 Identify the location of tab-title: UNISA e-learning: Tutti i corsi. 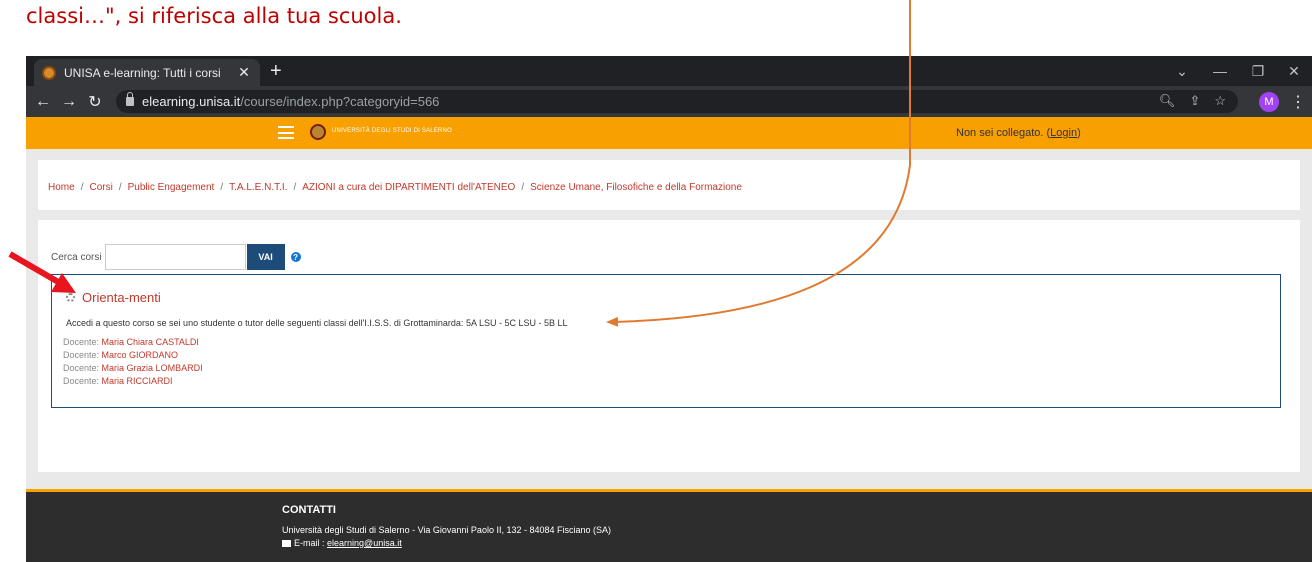
(142, 72).